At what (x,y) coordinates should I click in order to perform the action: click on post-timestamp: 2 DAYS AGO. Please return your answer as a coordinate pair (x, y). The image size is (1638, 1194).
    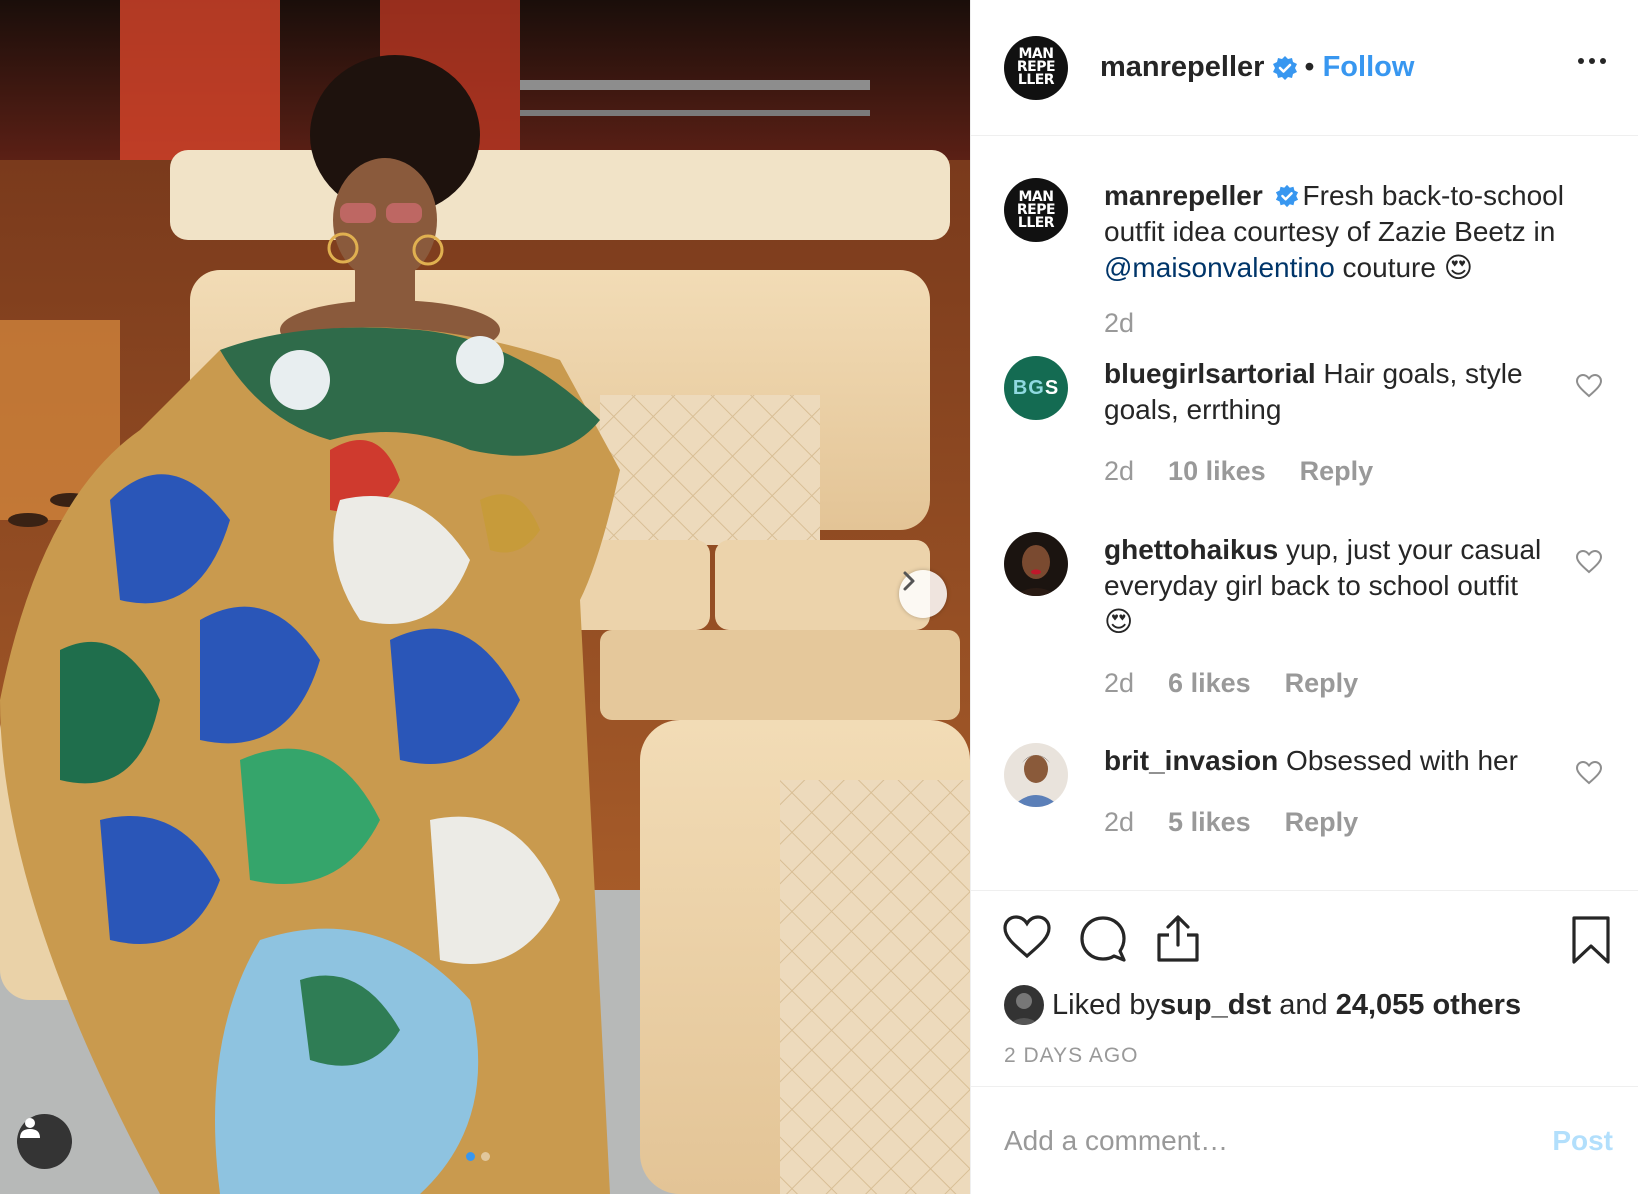
    Looking at the image, I should click on (1071, 1056).